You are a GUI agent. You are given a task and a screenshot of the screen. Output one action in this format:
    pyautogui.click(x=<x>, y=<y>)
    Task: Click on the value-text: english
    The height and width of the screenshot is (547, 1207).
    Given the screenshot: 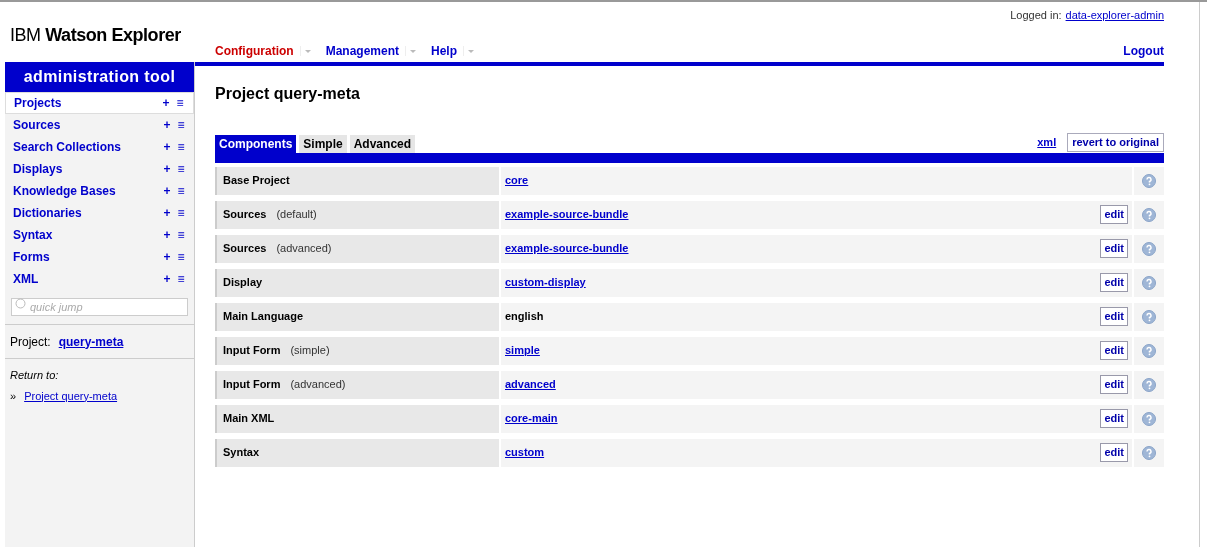 What is the action you would take?
    pyautogui.click(x=524, y=317)
    